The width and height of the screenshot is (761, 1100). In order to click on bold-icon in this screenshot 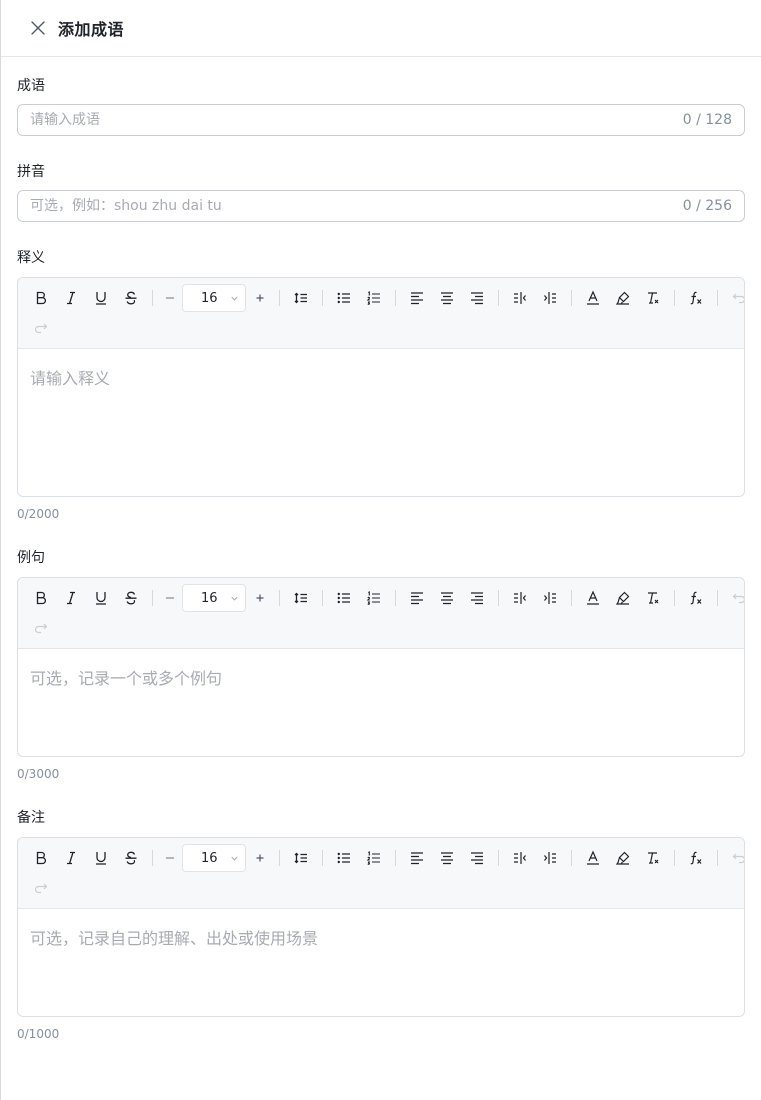, I will do `click(41, 298)`.